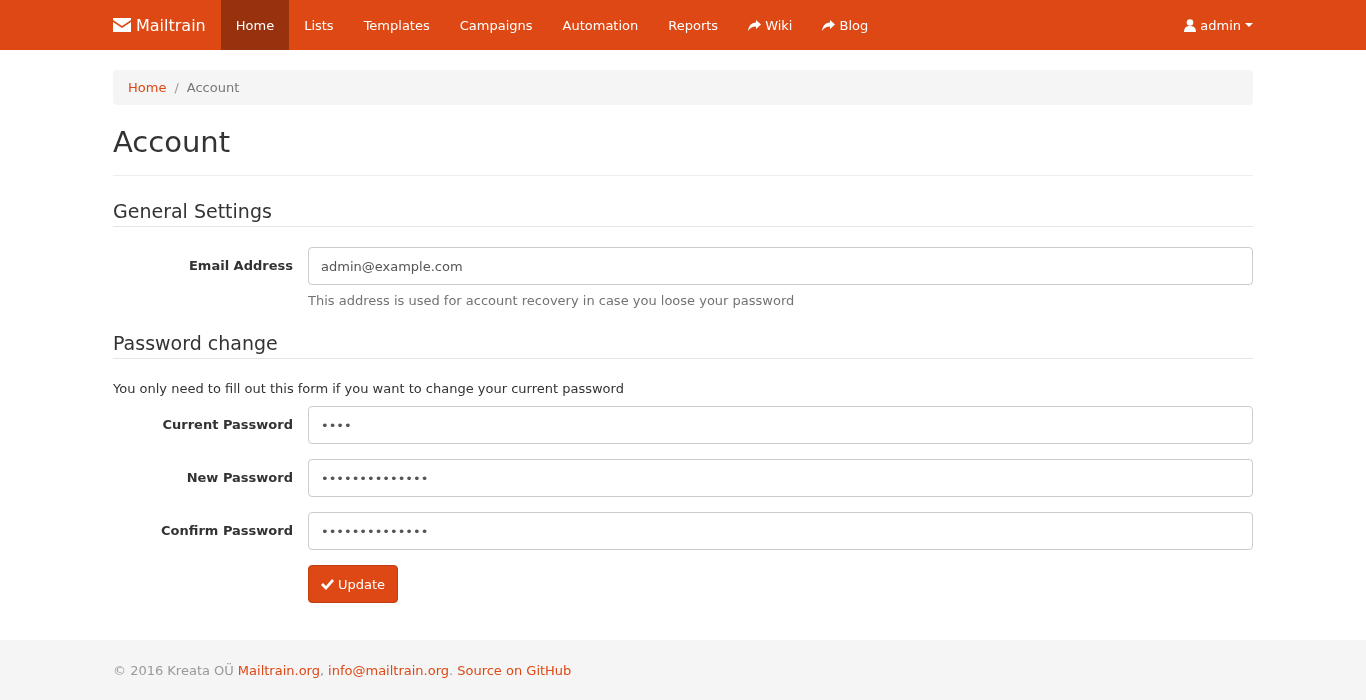 This screenshot has height=700, width=1366. Describe the element at coordinates (255, 25) in the screenshot. I see `nav-link: Home` at that location.